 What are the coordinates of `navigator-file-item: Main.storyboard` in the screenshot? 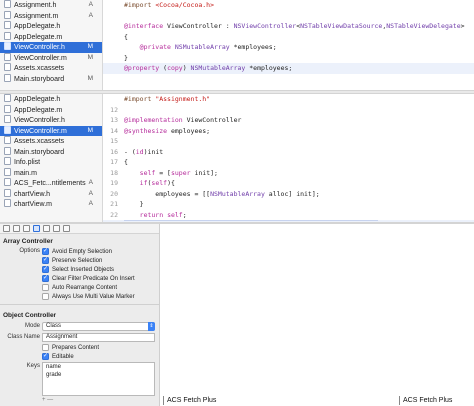 It's located at (51, 152).